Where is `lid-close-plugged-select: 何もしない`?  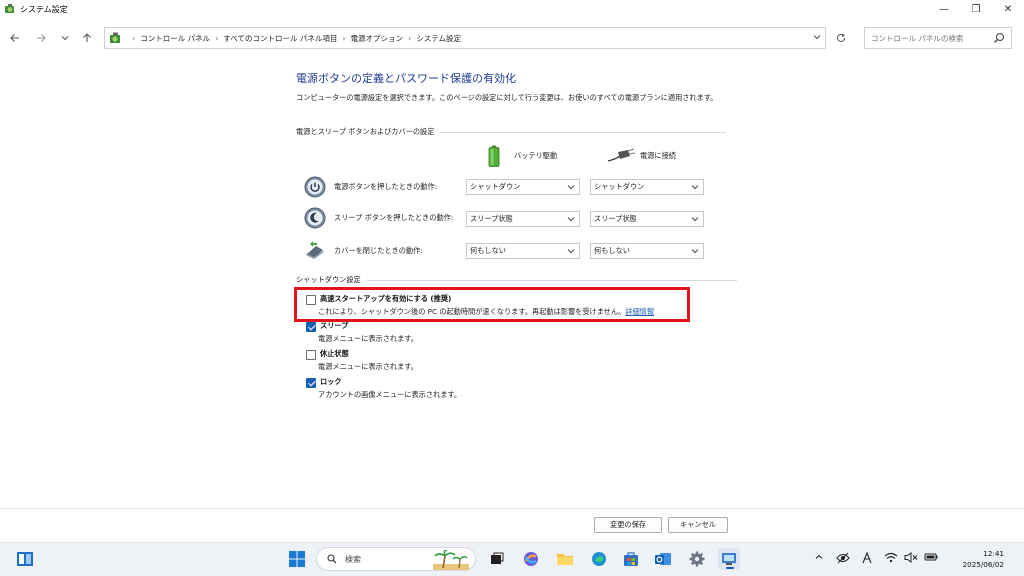
lid-close-plugged-select: 何もしない is located at coordinates (647, 251).